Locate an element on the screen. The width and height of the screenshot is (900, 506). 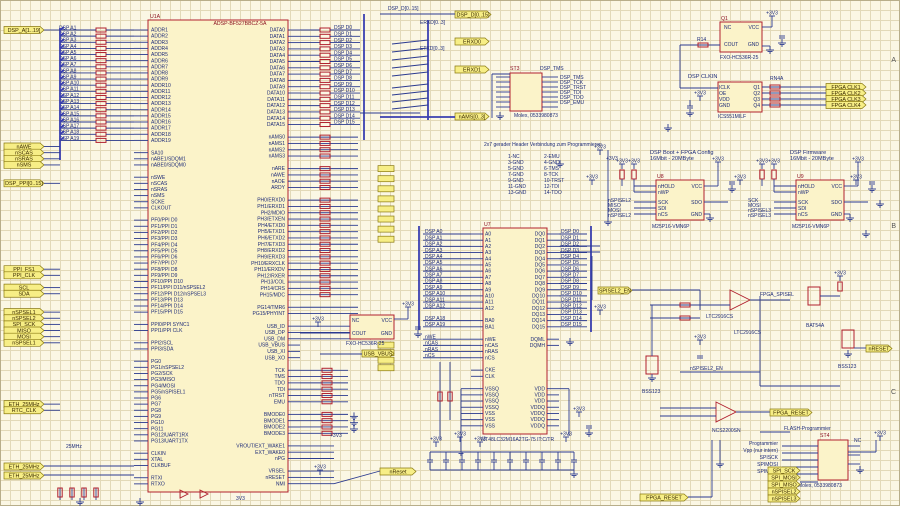
sdram-pin: A6 is located at coordinates (488, 272).